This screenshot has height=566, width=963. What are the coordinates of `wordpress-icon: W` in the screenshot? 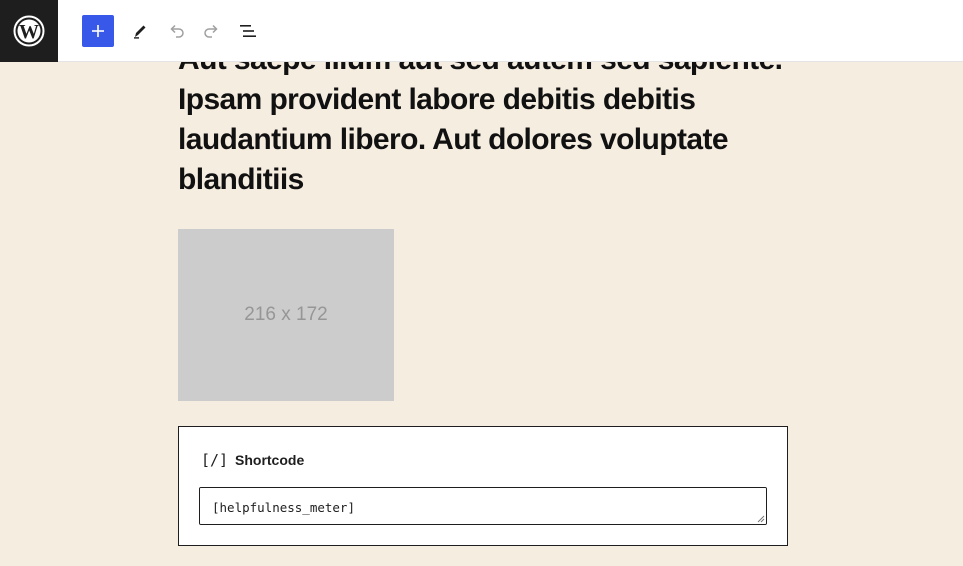 It's located at (29, 31).